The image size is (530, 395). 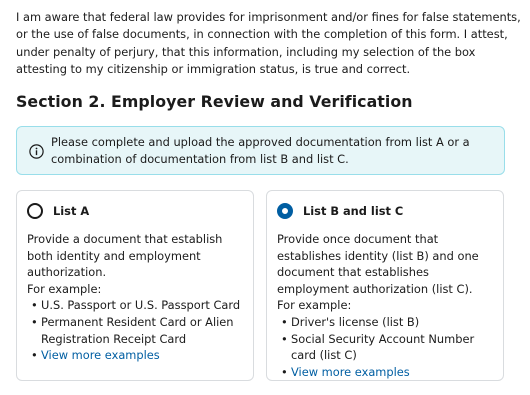 What do you see at coordinates (353, 211) in the screenshot?
I see `option-label: List B and list C` at bounding box center [353, 211].